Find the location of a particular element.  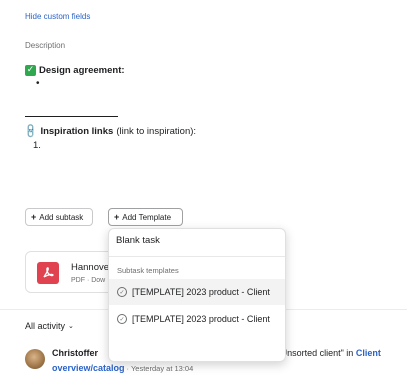

avatar is located at coordinates (35, 359).